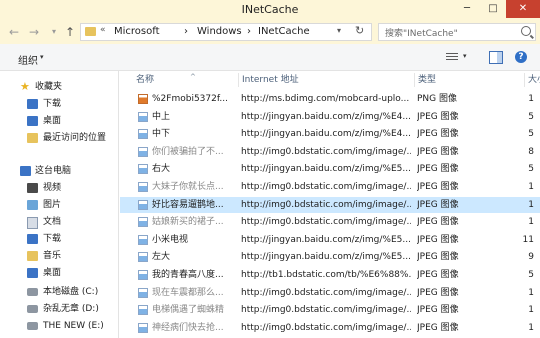 The width and height of the screenshot is (540, 338). I want to click on file-name: 左大, so click(161, 257).